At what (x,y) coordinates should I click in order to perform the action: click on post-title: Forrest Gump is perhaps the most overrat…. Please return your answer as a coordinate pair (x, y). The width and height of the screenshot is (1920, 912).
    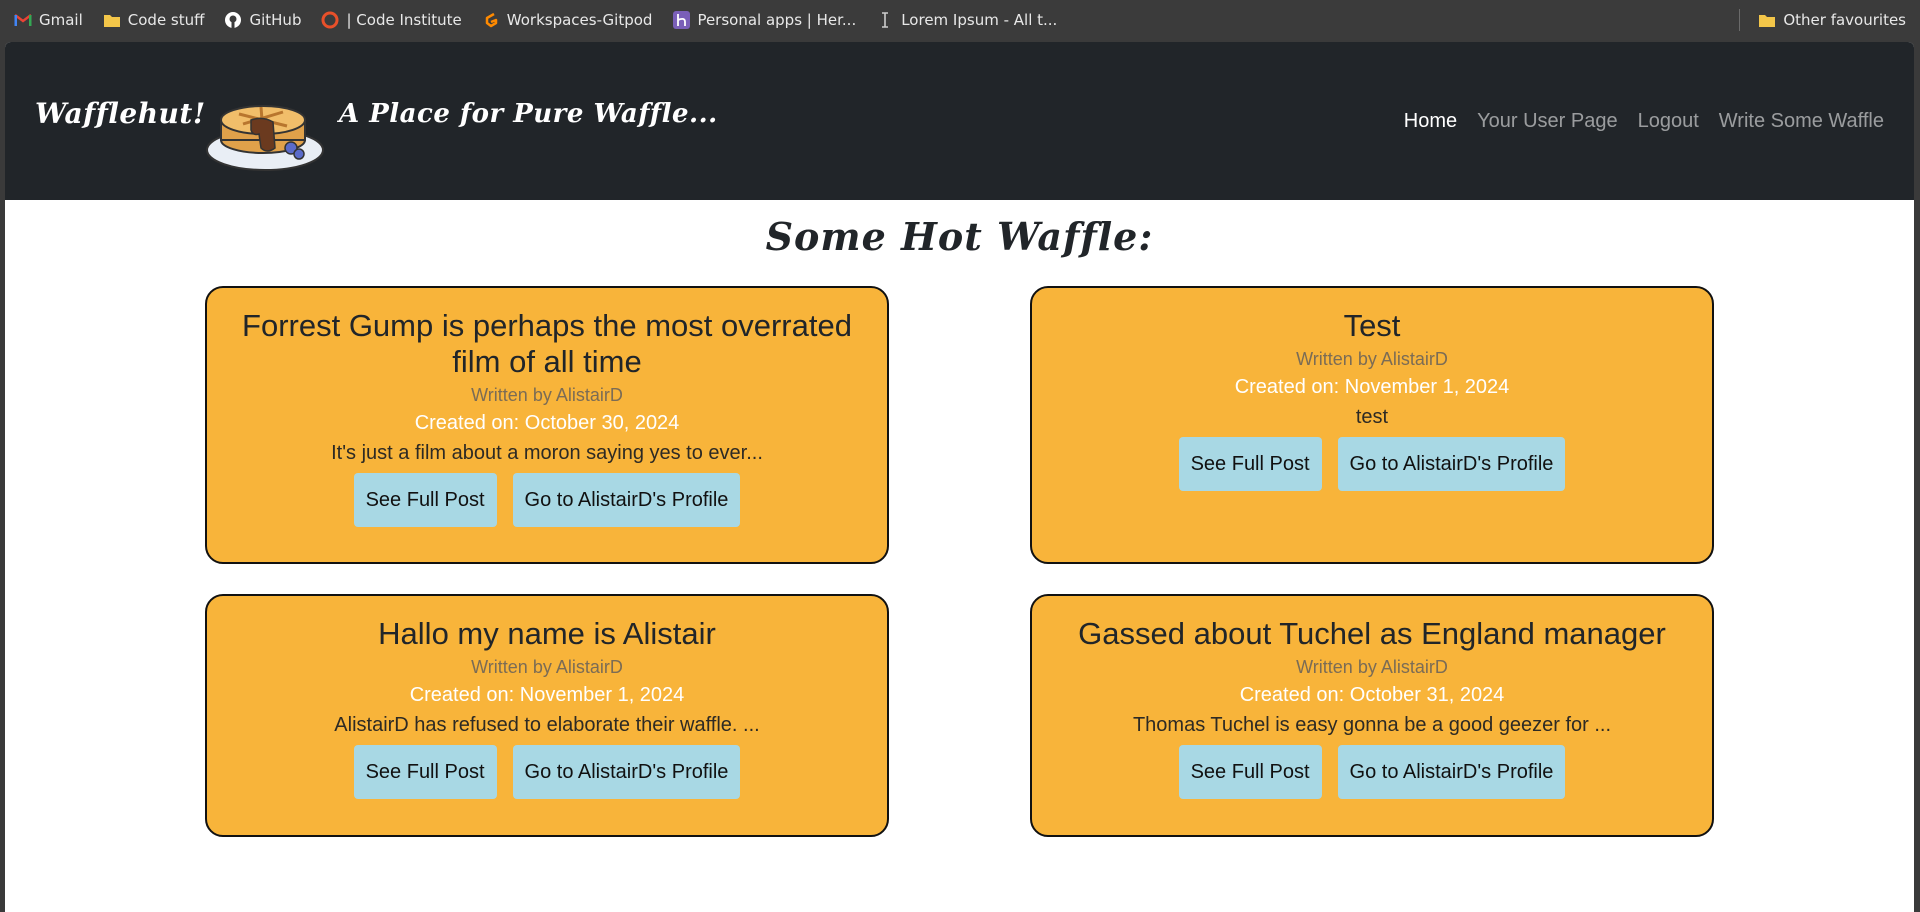
    Looking at the image, I should click on (547, 343).